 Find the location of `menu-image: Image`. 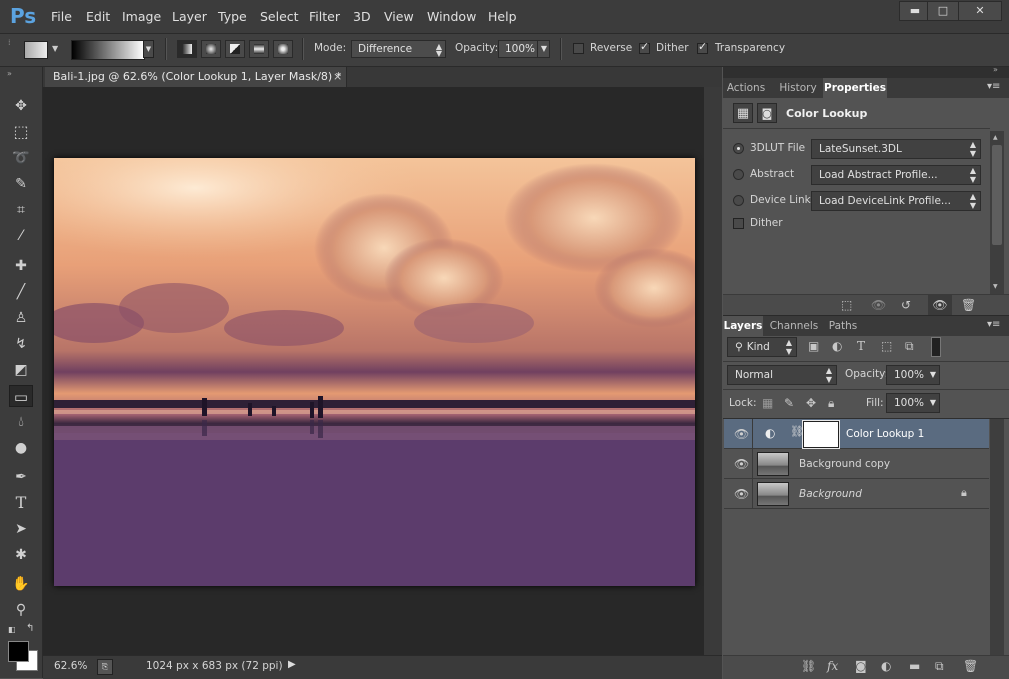

menu-image: Image is located at coordinates (141, 16).